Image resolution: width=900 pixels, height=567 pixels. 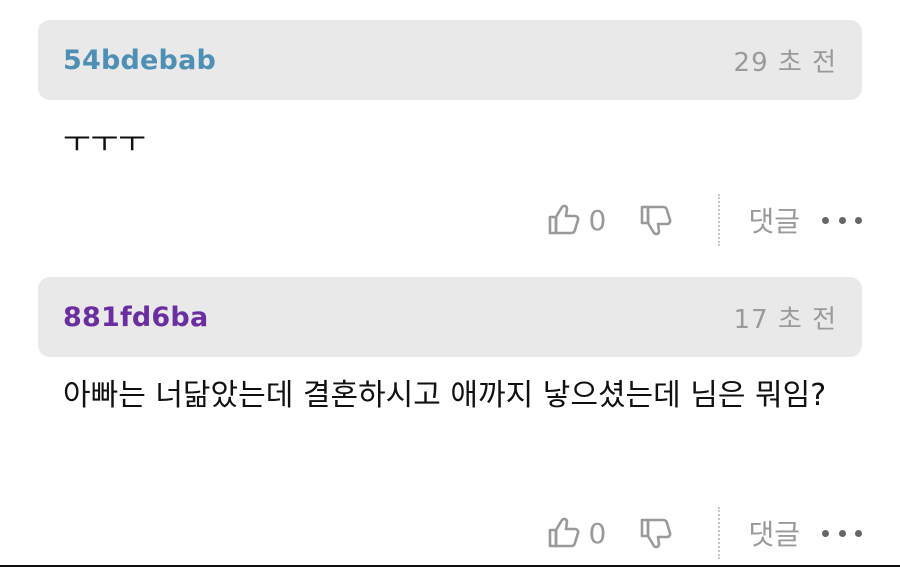 What do you see at coordinates (139, 60) in the screenshot?
I see `comment-username: 54bdebab` at bounding box center [139, 60].